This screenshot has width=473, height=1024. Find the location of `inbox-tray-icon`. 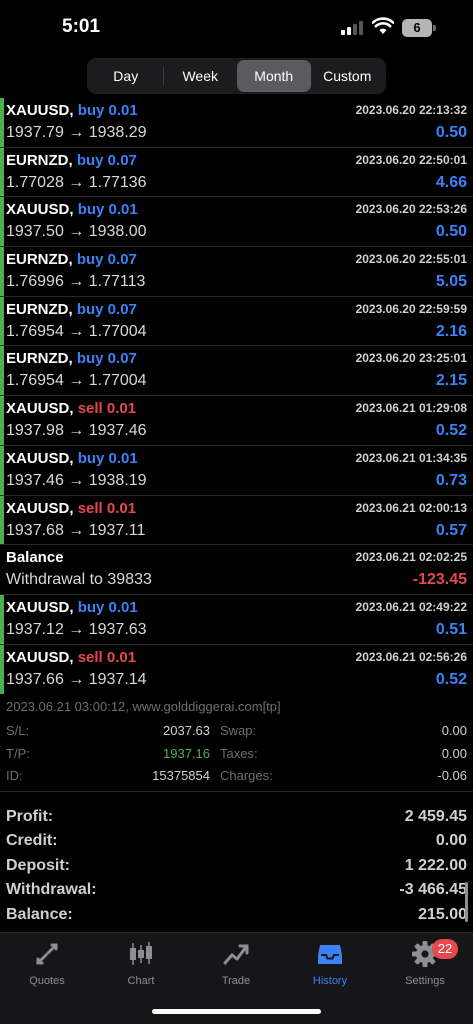

inbox-tray-icon is located at coordinates (330, 954).